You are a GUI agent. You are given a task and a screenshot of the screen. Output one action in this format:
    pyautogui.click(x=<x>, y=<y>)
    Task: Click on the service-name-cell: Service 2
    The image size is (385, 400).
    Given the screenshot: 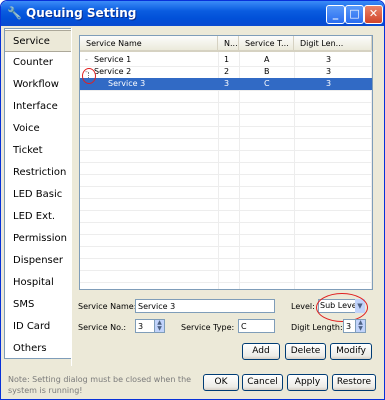 What is the action you would take?
    pyautogui.click(x=113, y=71)
    